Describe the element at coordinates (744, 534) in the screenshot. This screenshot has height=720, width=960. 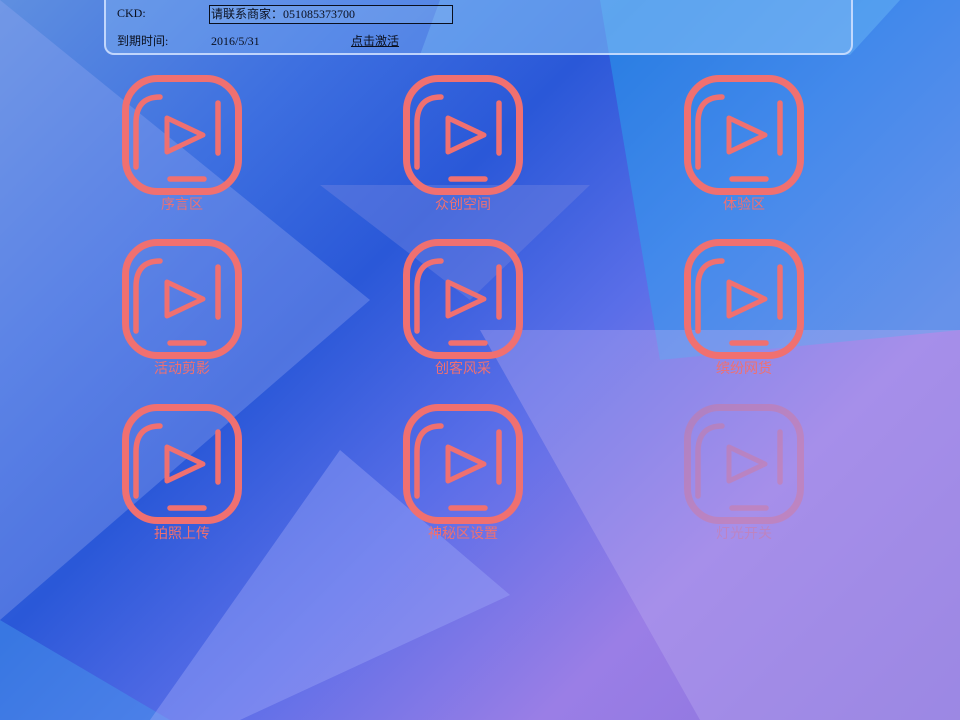
I see `tile-label: 灯光开关` at that location.